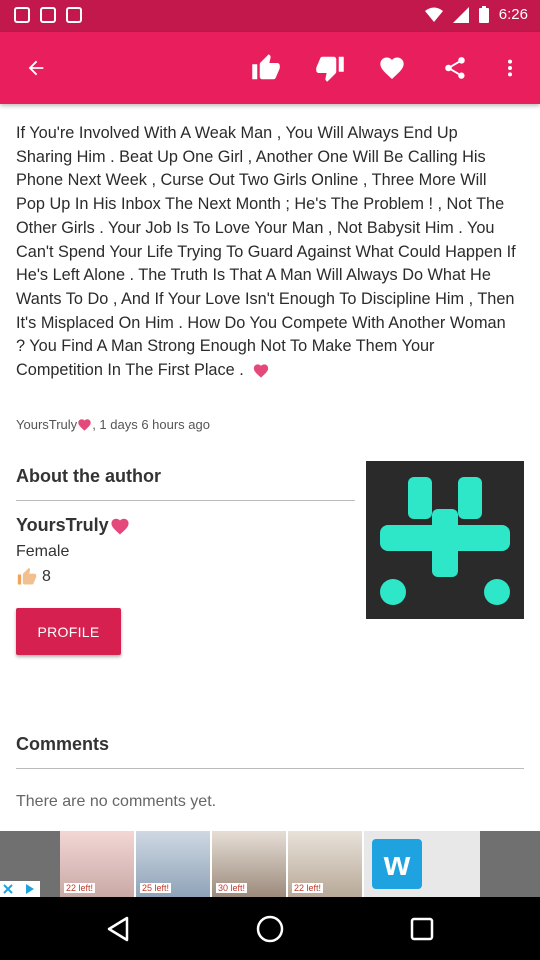 Image resolution: width=540 pixels, height=960 pixels. I want to click on comments-title: Comments, so click(63, 744).